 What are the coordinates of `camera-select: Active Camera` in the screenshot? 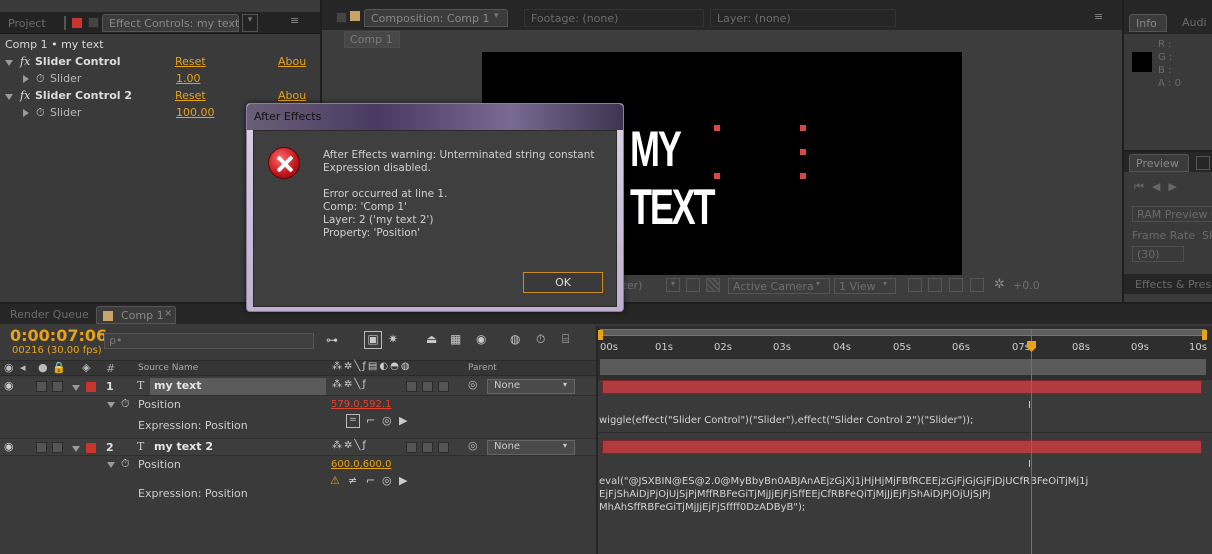 It's located at (779, 286).